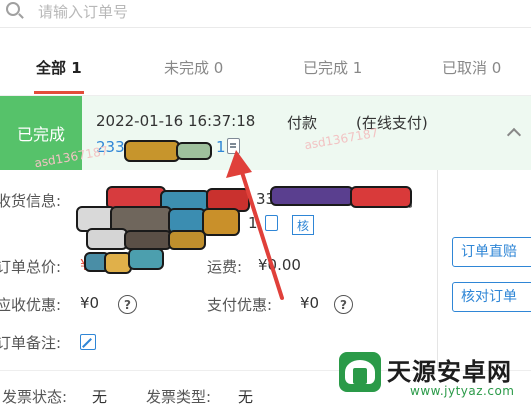 The width and height of the screenshot is (531, 404). What do you see at coordinates (449, 372) in the screenshot?
I see `site-logo-name: 天源安卓网` at bounding box center [449, 372].